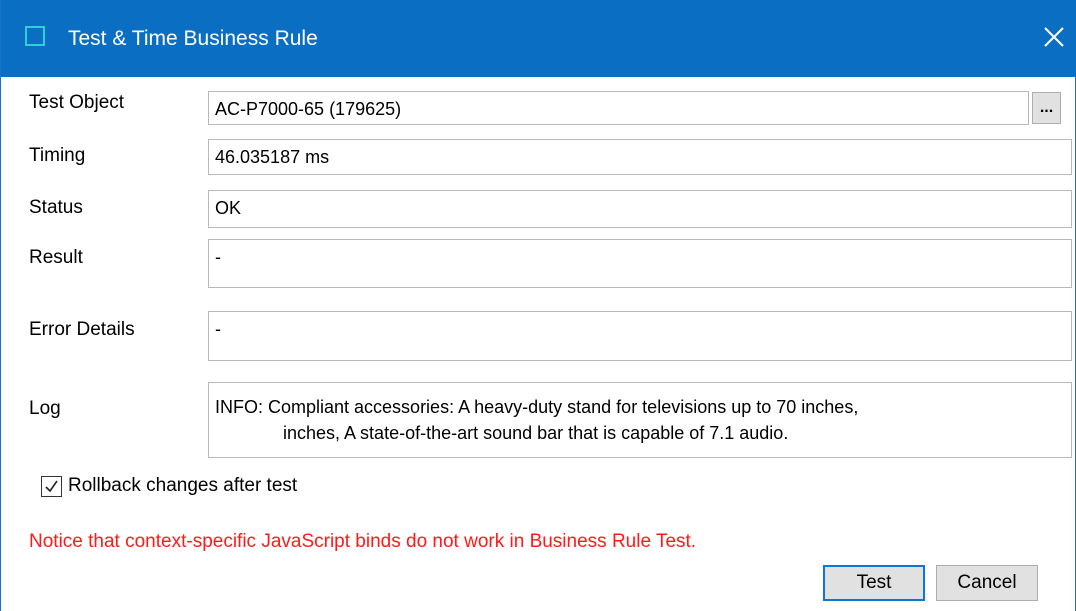  I want to click on checkmark-icon, so click(51, 486).